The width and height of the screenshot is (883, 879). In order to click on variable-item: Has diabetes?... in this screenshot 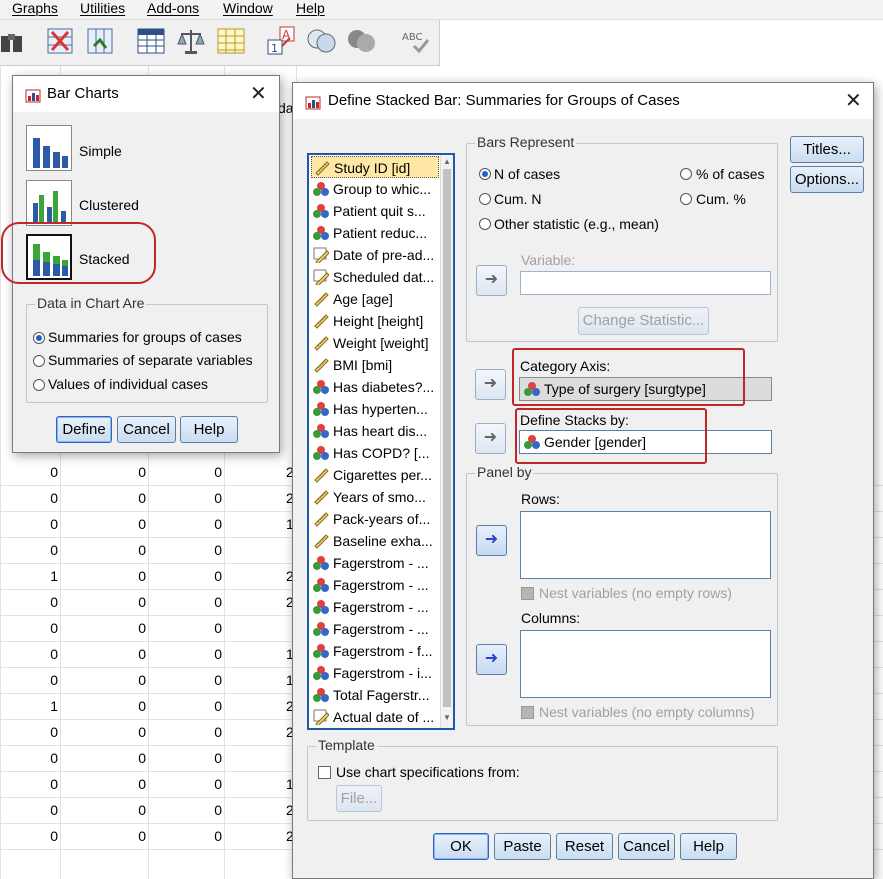, I will do `click(375, 387)`.